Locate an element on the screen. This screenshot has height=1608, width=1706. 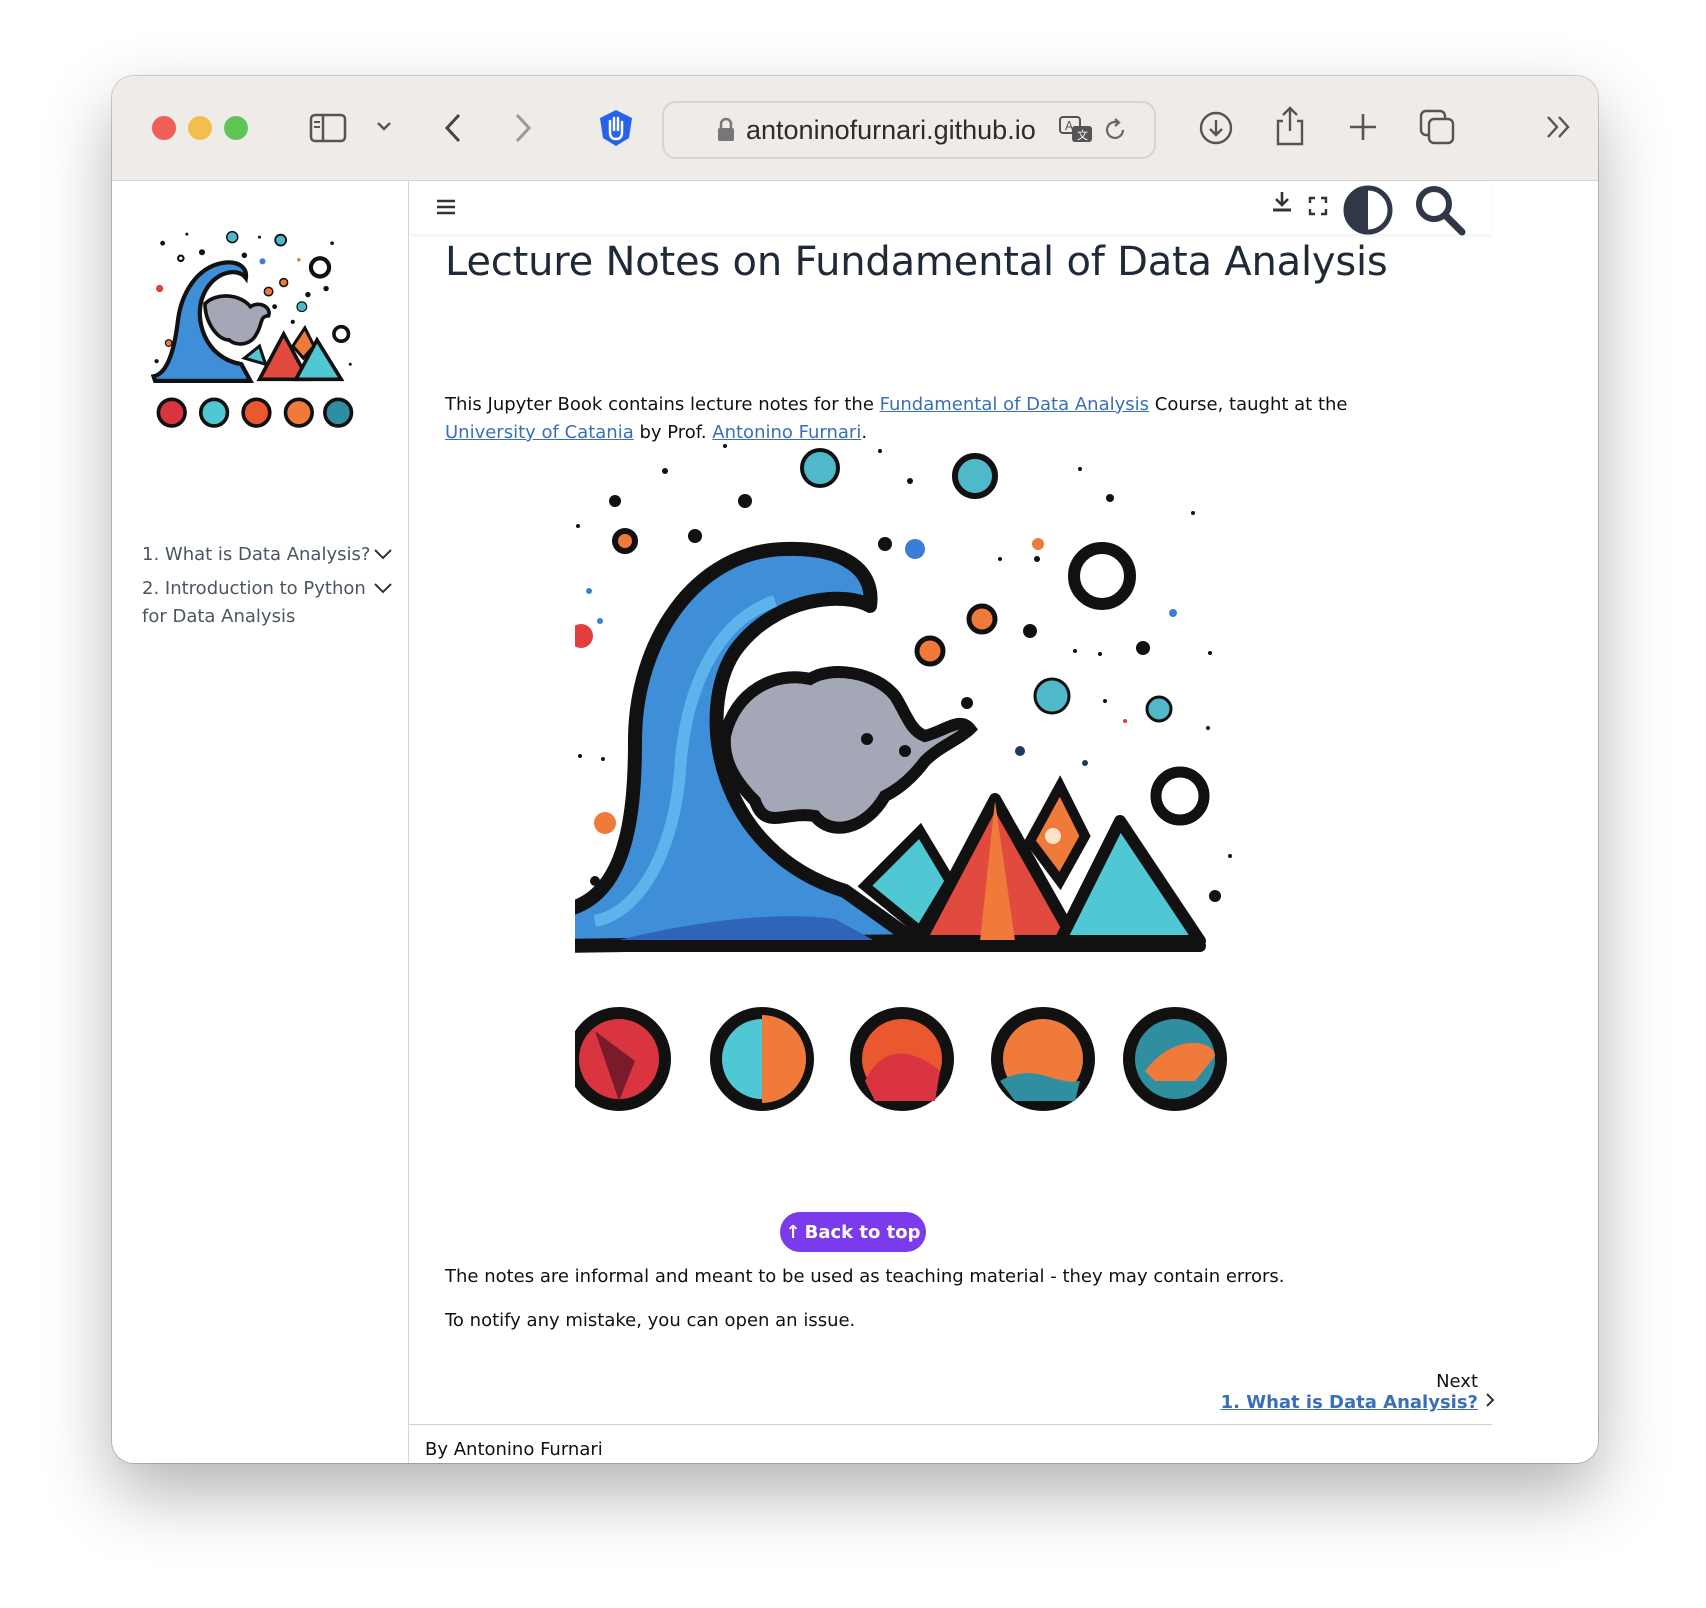
close-window-button is located at coordinates (164, 128).